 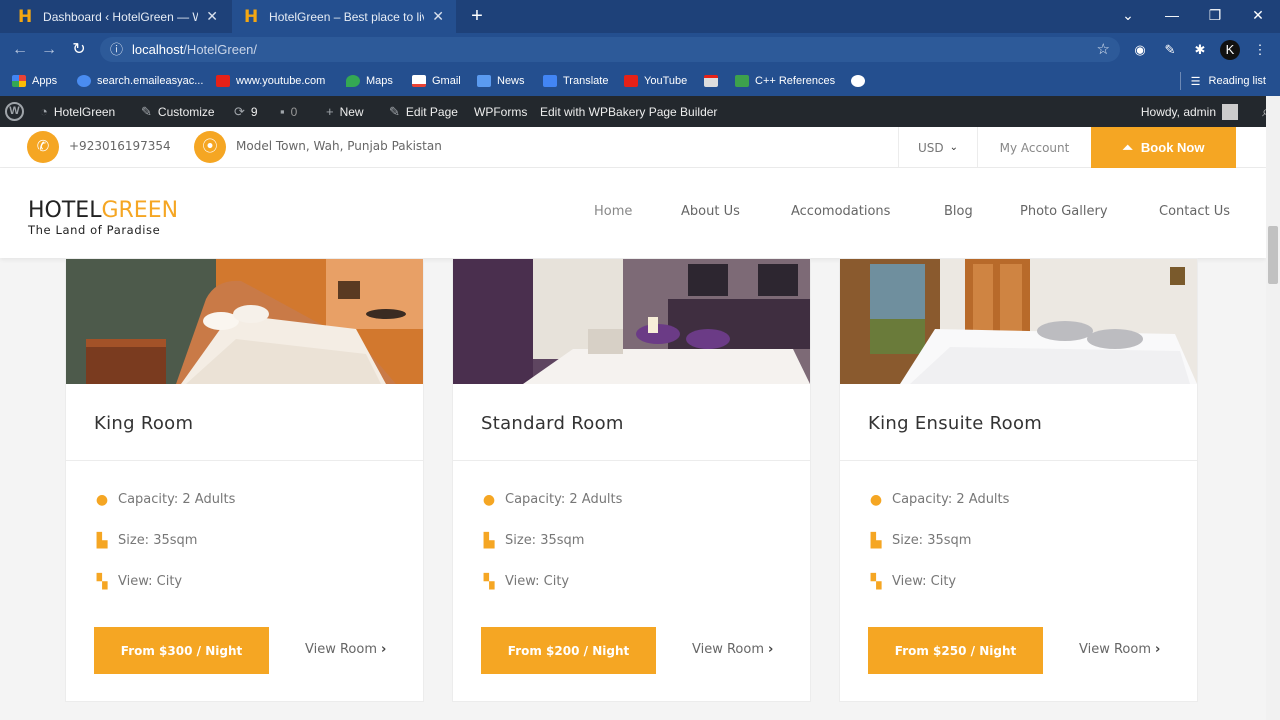 I want to click on bookmark-star-icon: ☆, so click(x=1103, y=49).